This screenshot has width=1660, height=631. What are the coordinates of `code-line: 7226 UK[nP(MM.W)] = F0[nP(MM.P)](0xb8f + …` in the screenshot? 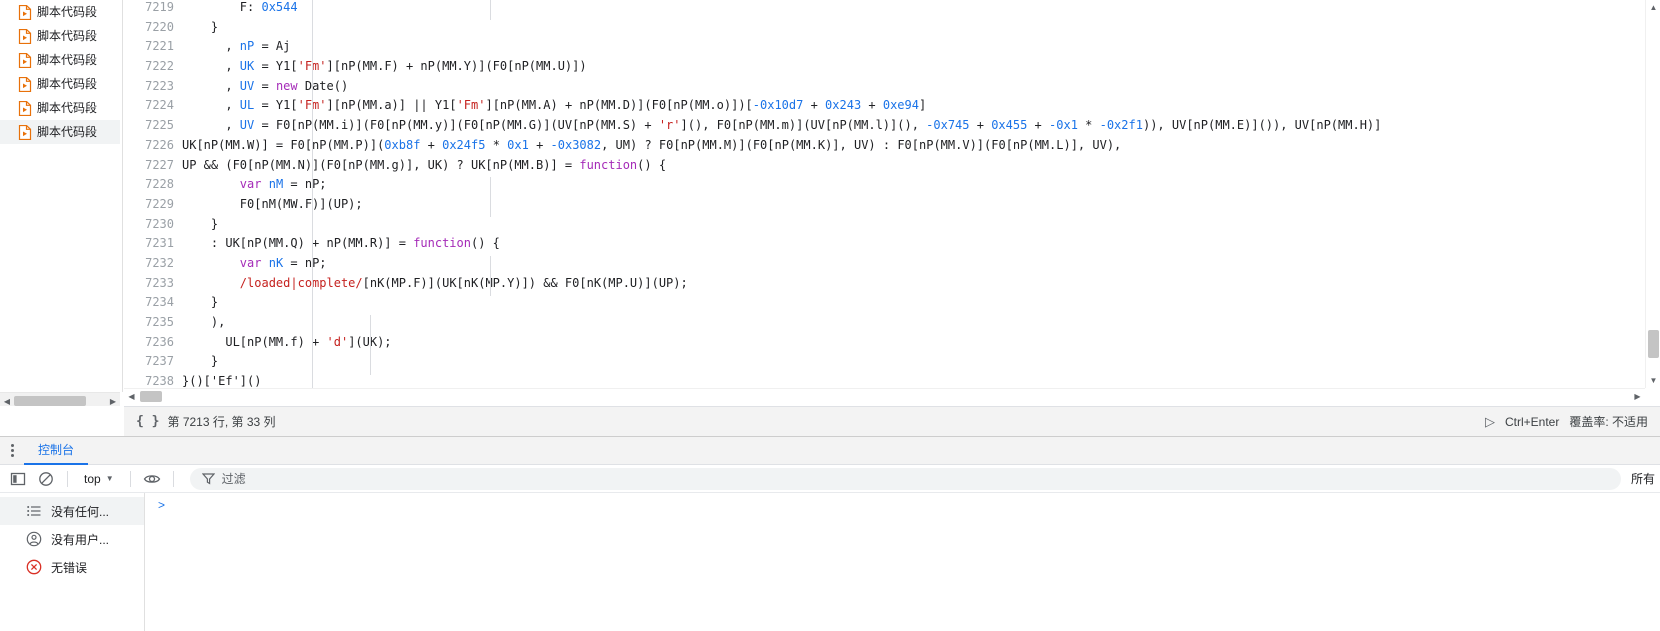 It's located at (892, 148).